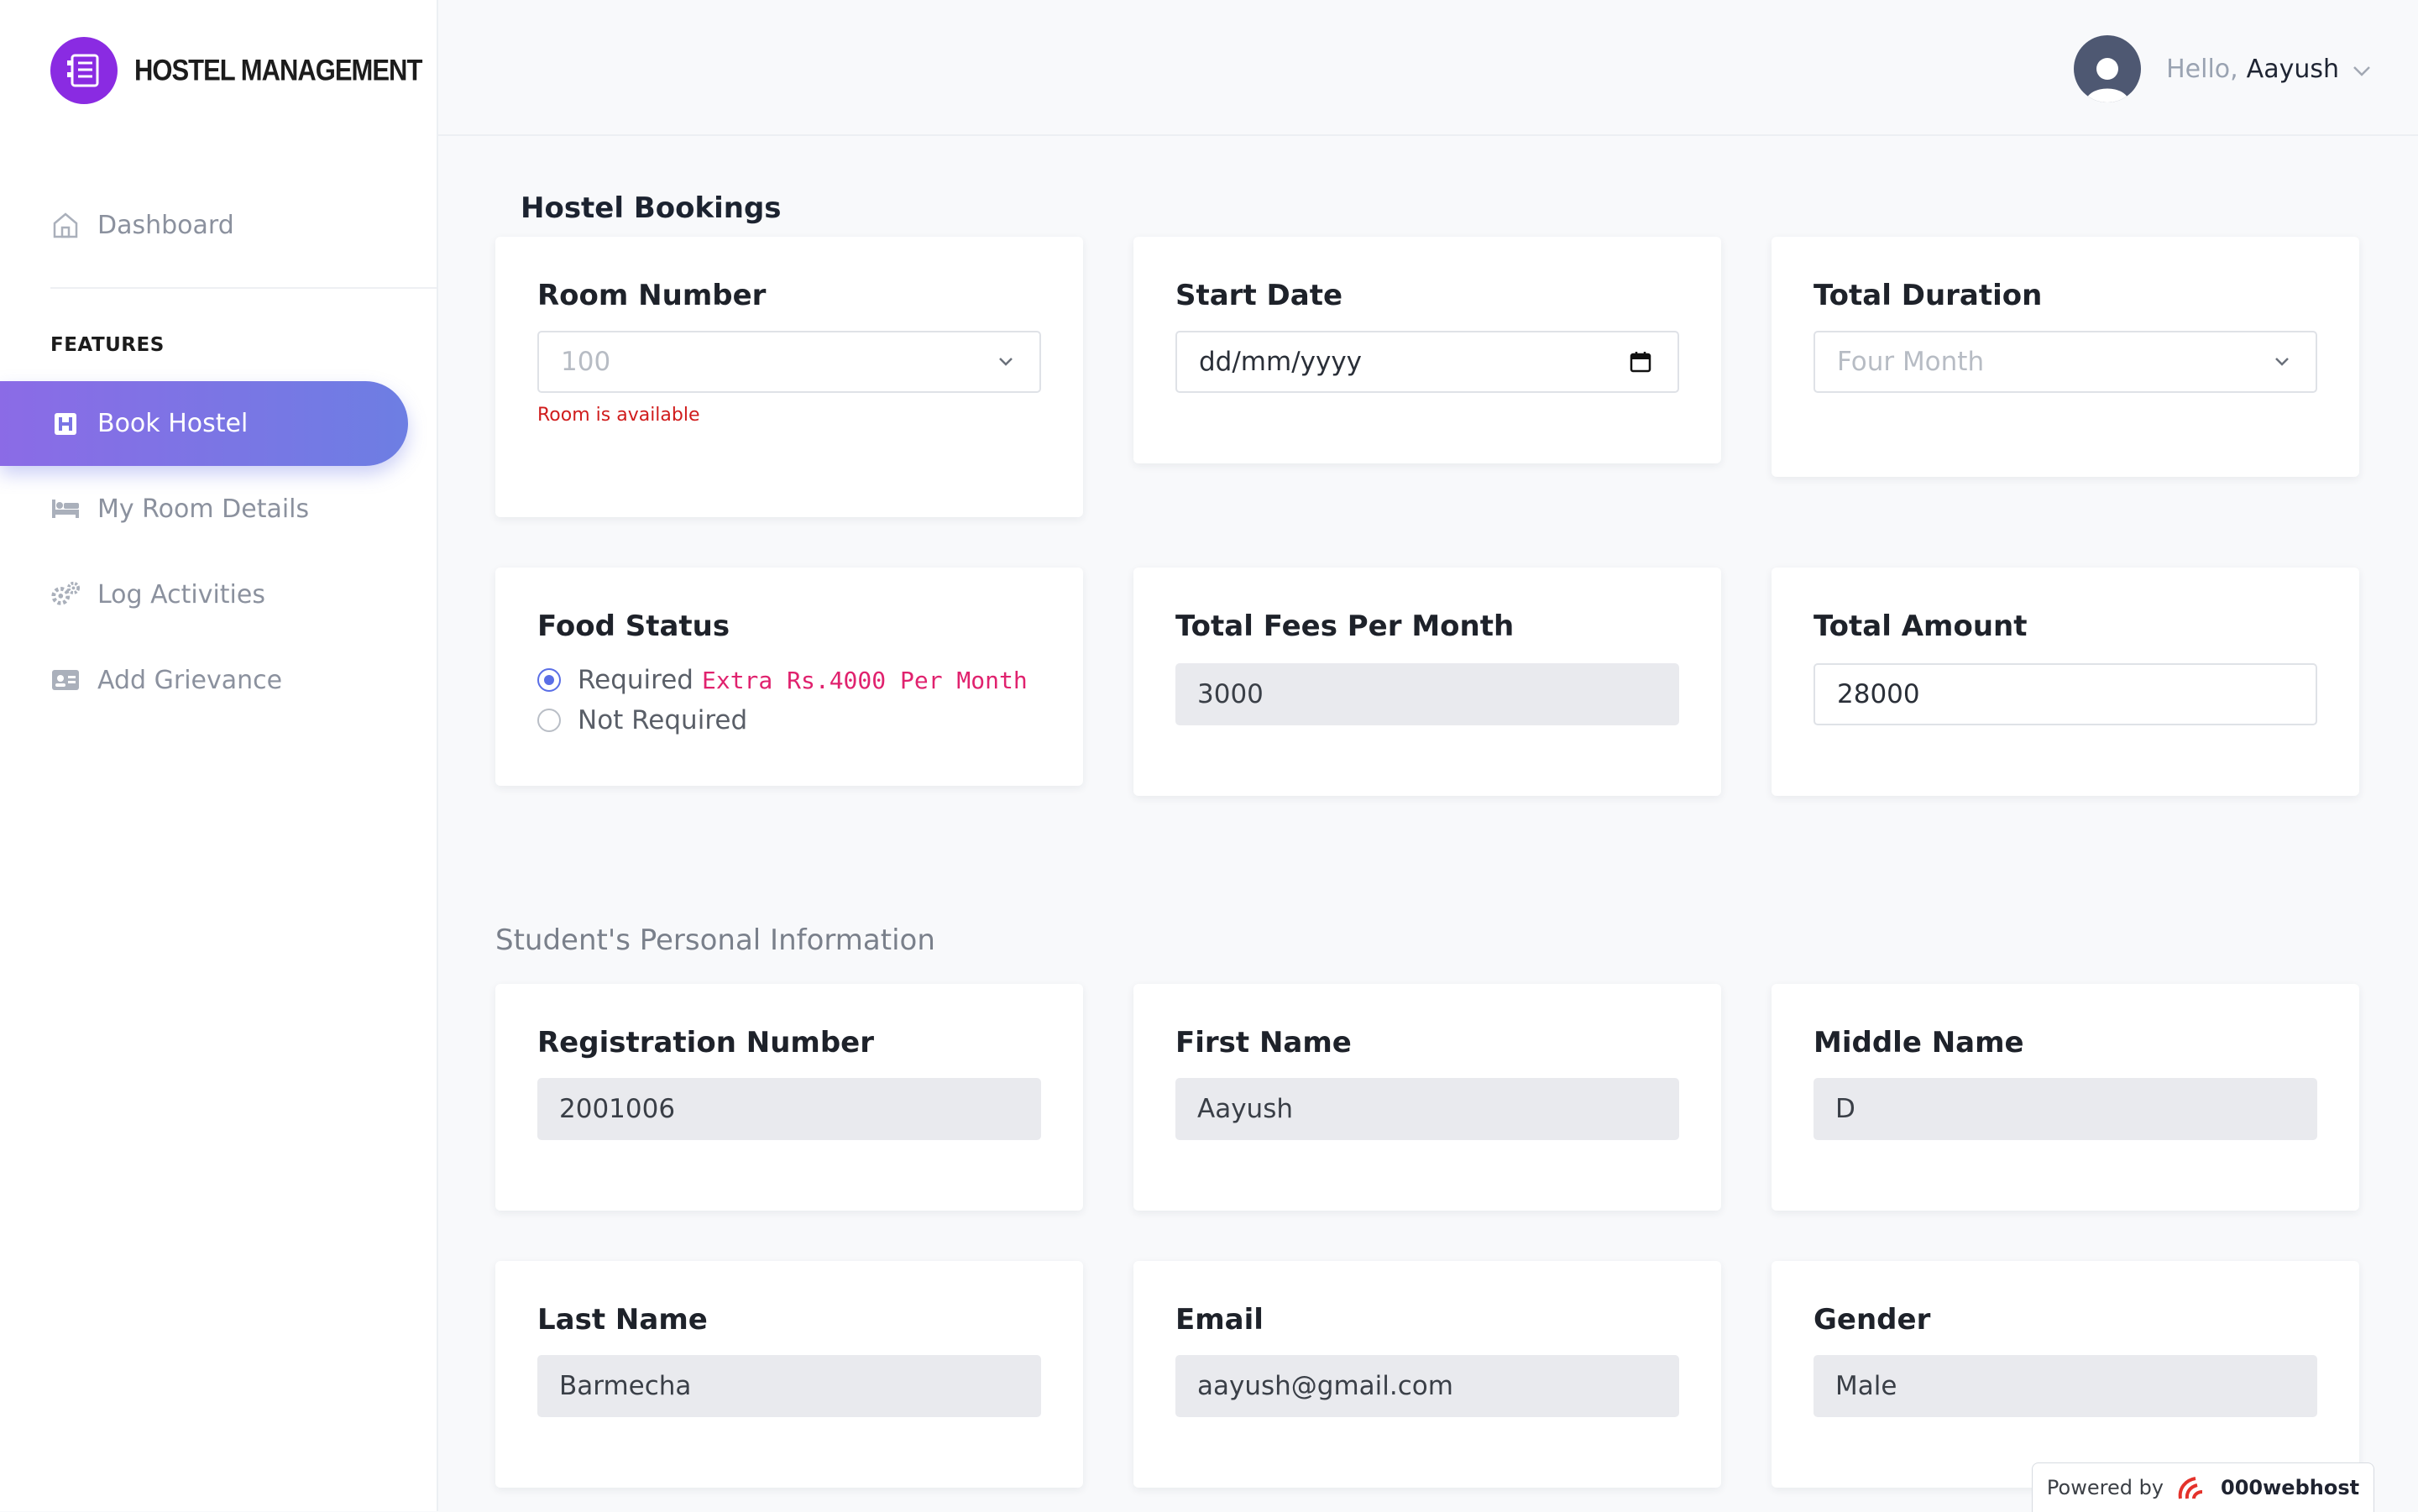  Describe the element at coordinates (2105, 1487) in the screenshot. I see `powered-by-text: Powered by` at that location.